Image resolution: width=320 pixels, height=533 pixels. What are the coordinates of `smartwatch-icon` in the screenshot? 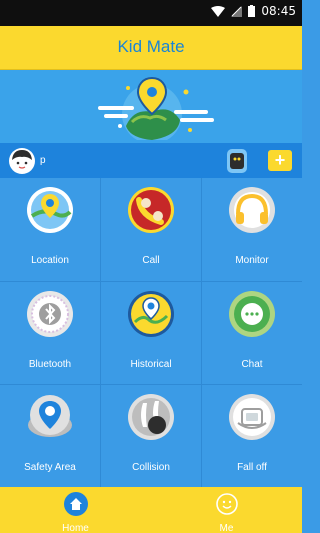 It's located at (237, 161).